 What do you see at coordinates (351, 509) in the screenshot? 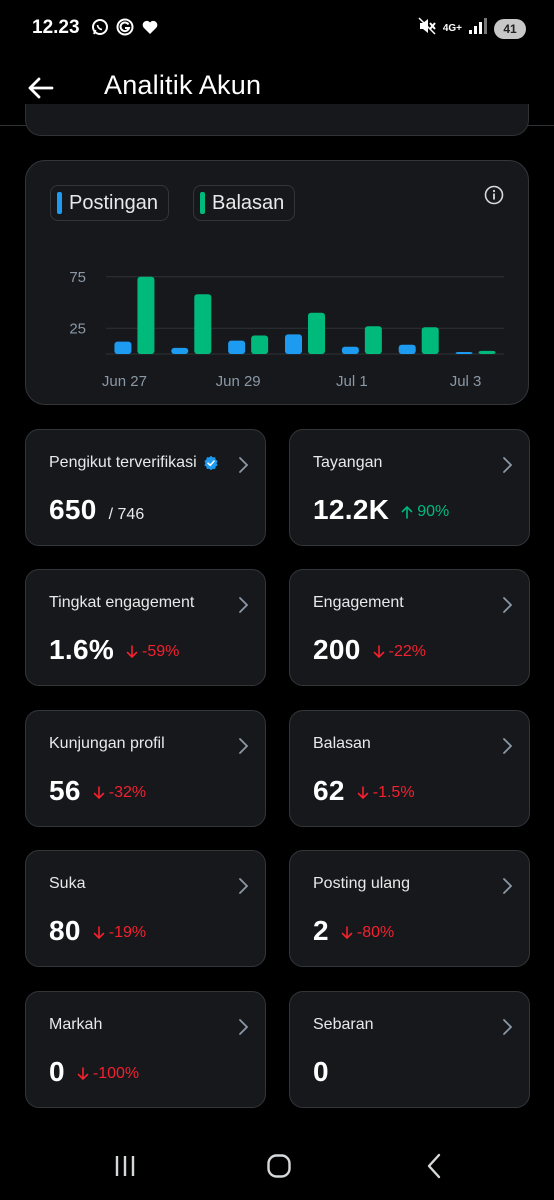
I see `stat-value: 12.2K` at bounding box center [351, 509].